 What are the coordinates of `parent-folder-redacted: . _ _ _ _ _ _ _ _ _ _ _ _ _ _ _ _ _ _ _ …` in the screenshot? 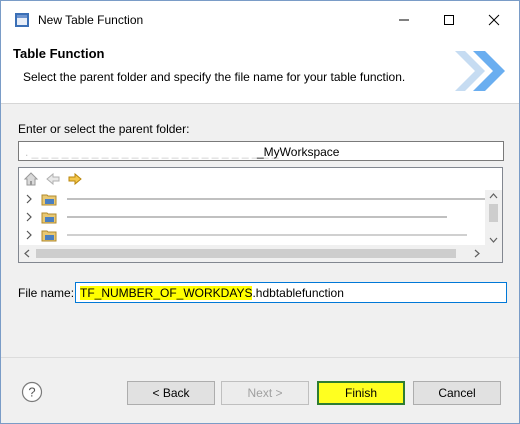 It's located at (152, 152).